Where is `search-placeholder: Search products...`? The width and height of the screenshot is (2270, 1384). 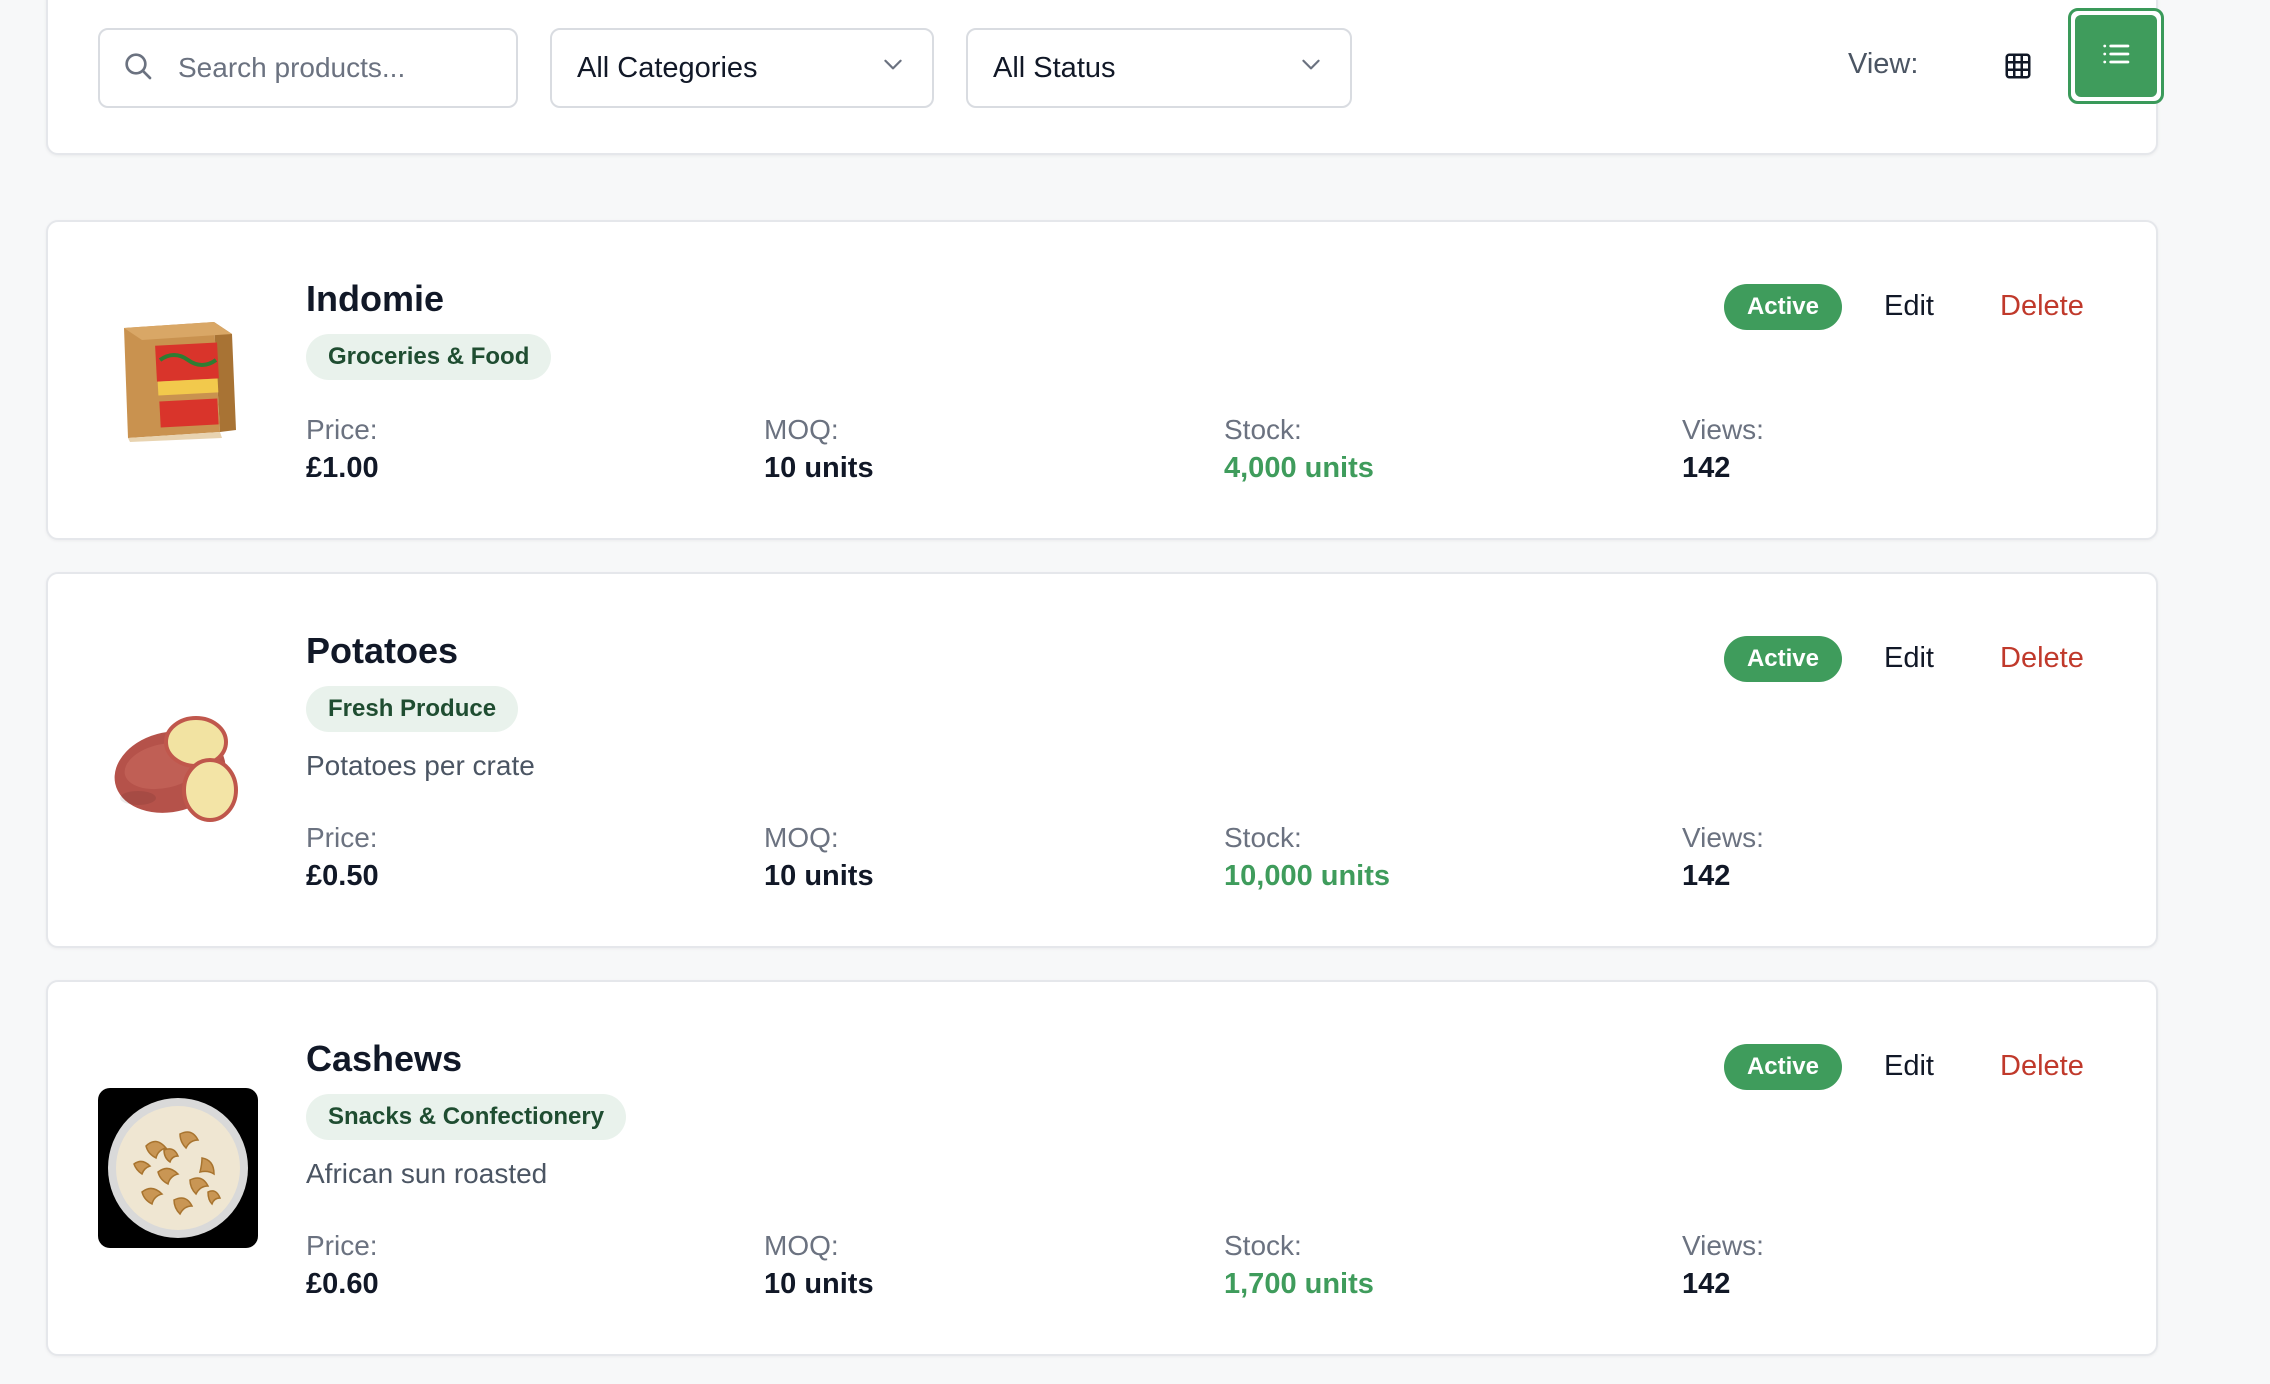 search-placeholder: Search products... is located at coordinates (292, 67).